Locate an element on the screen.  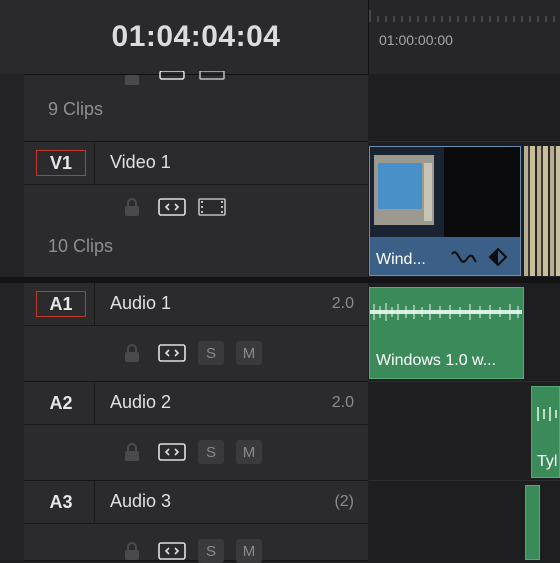
channel-format: (2) is located at coordinates (344, 501).